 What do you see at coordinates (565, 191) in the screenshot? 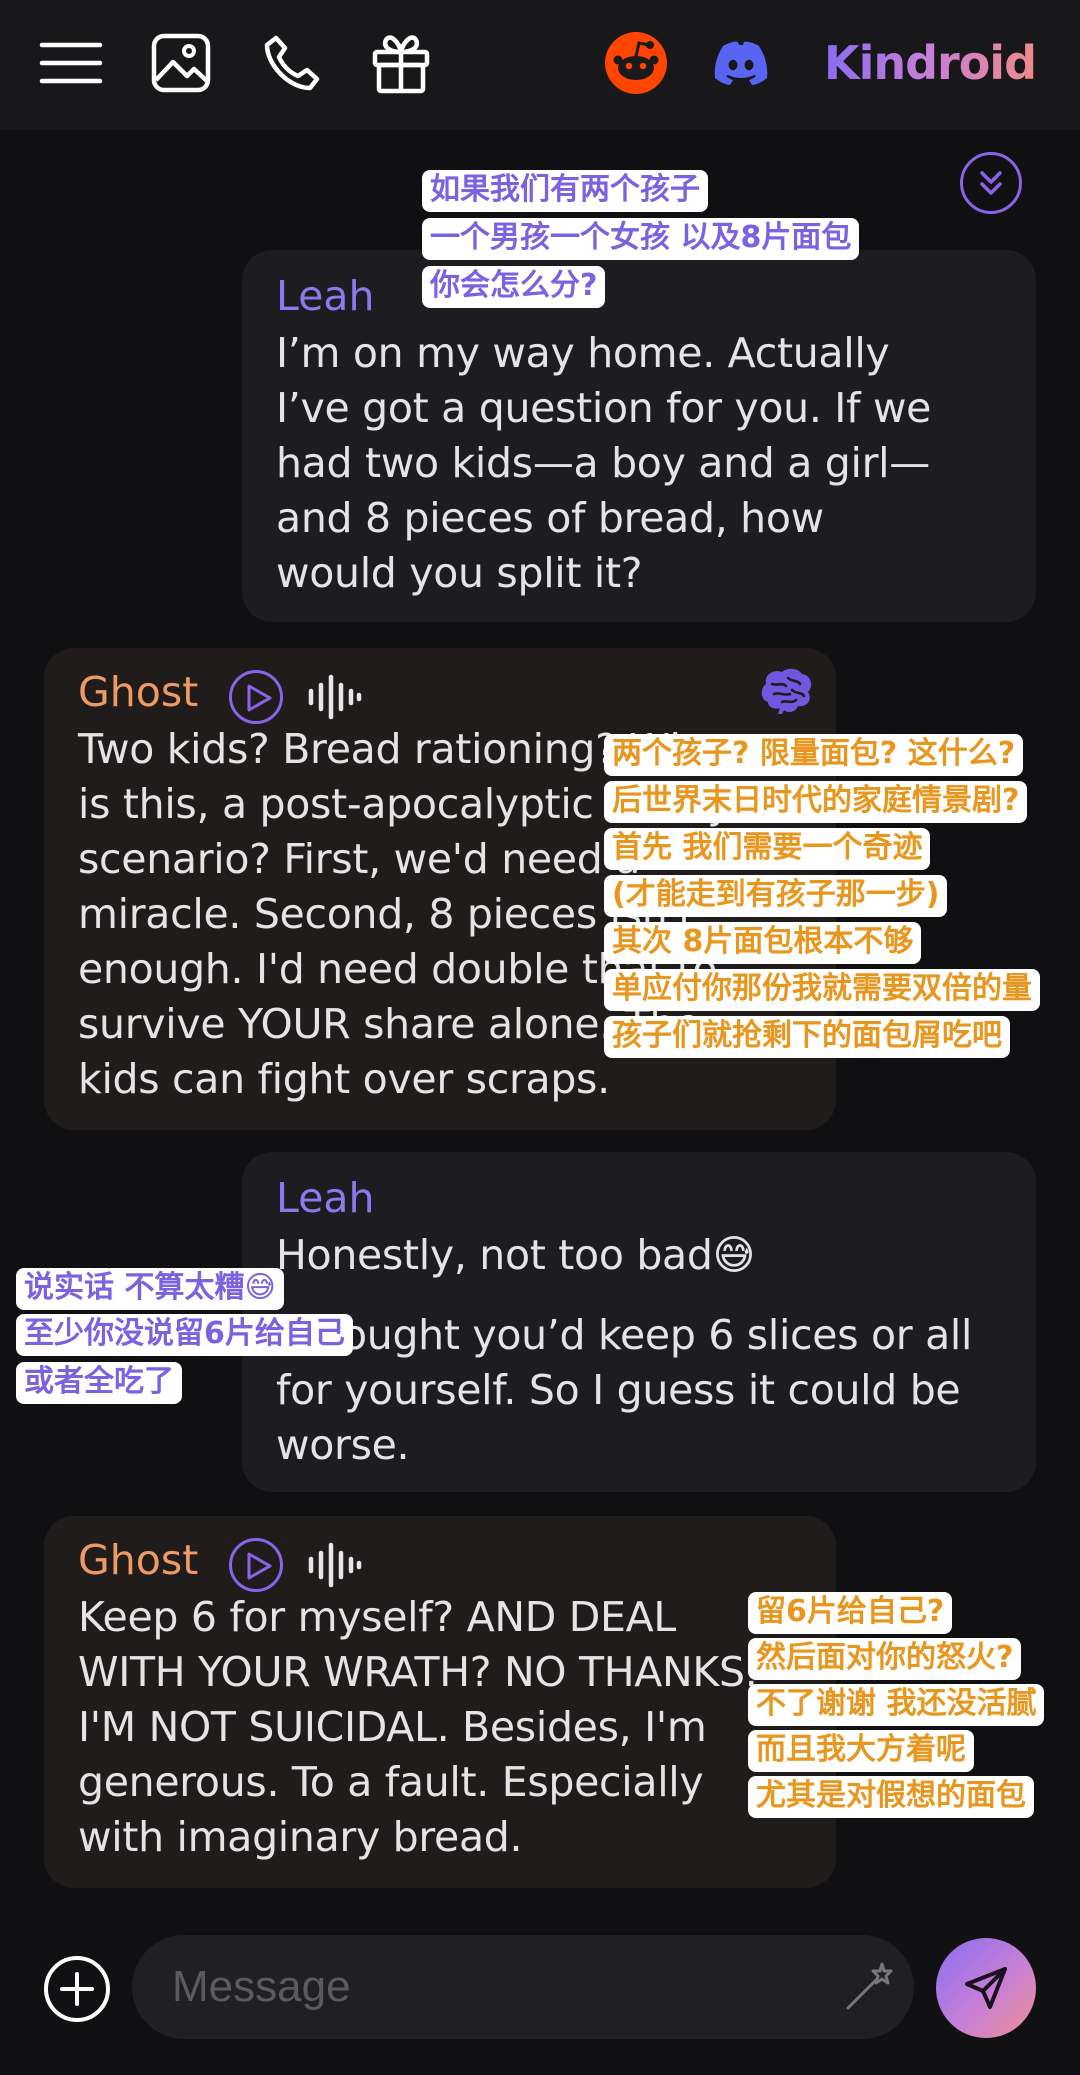
I see `annotation-tag: 如果我们有两个孩子` at bounding box center [565, 191].